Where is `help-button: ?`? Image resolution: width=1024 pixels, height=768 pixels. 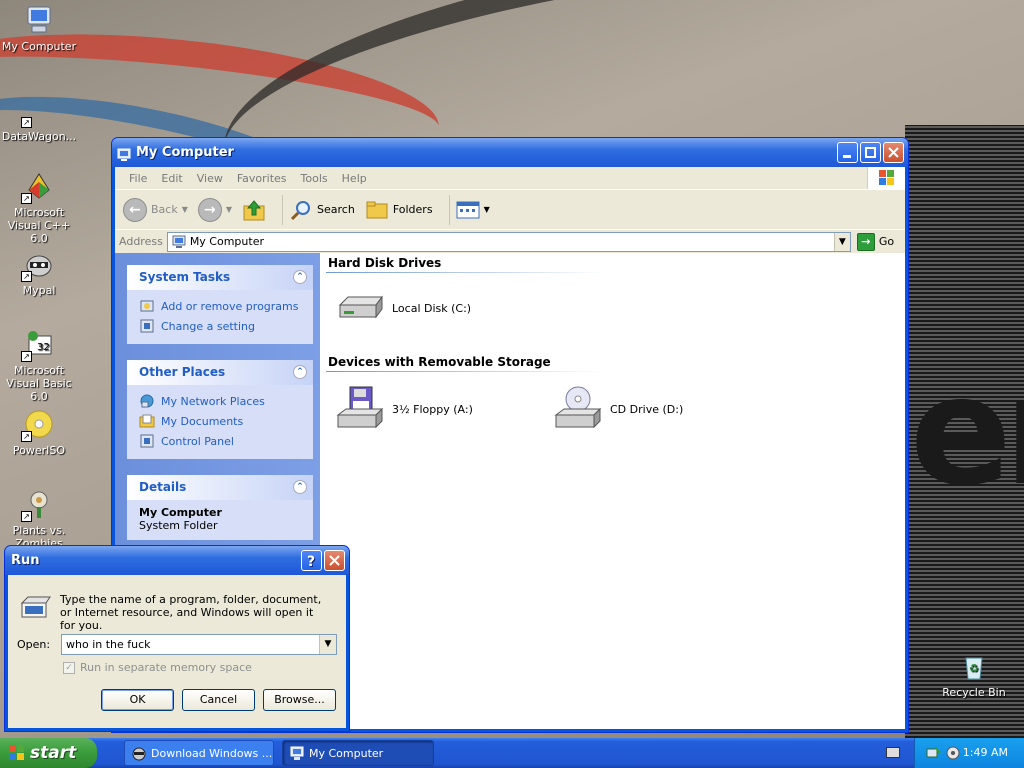
help-button: ? is located at coordinates (311, 560).